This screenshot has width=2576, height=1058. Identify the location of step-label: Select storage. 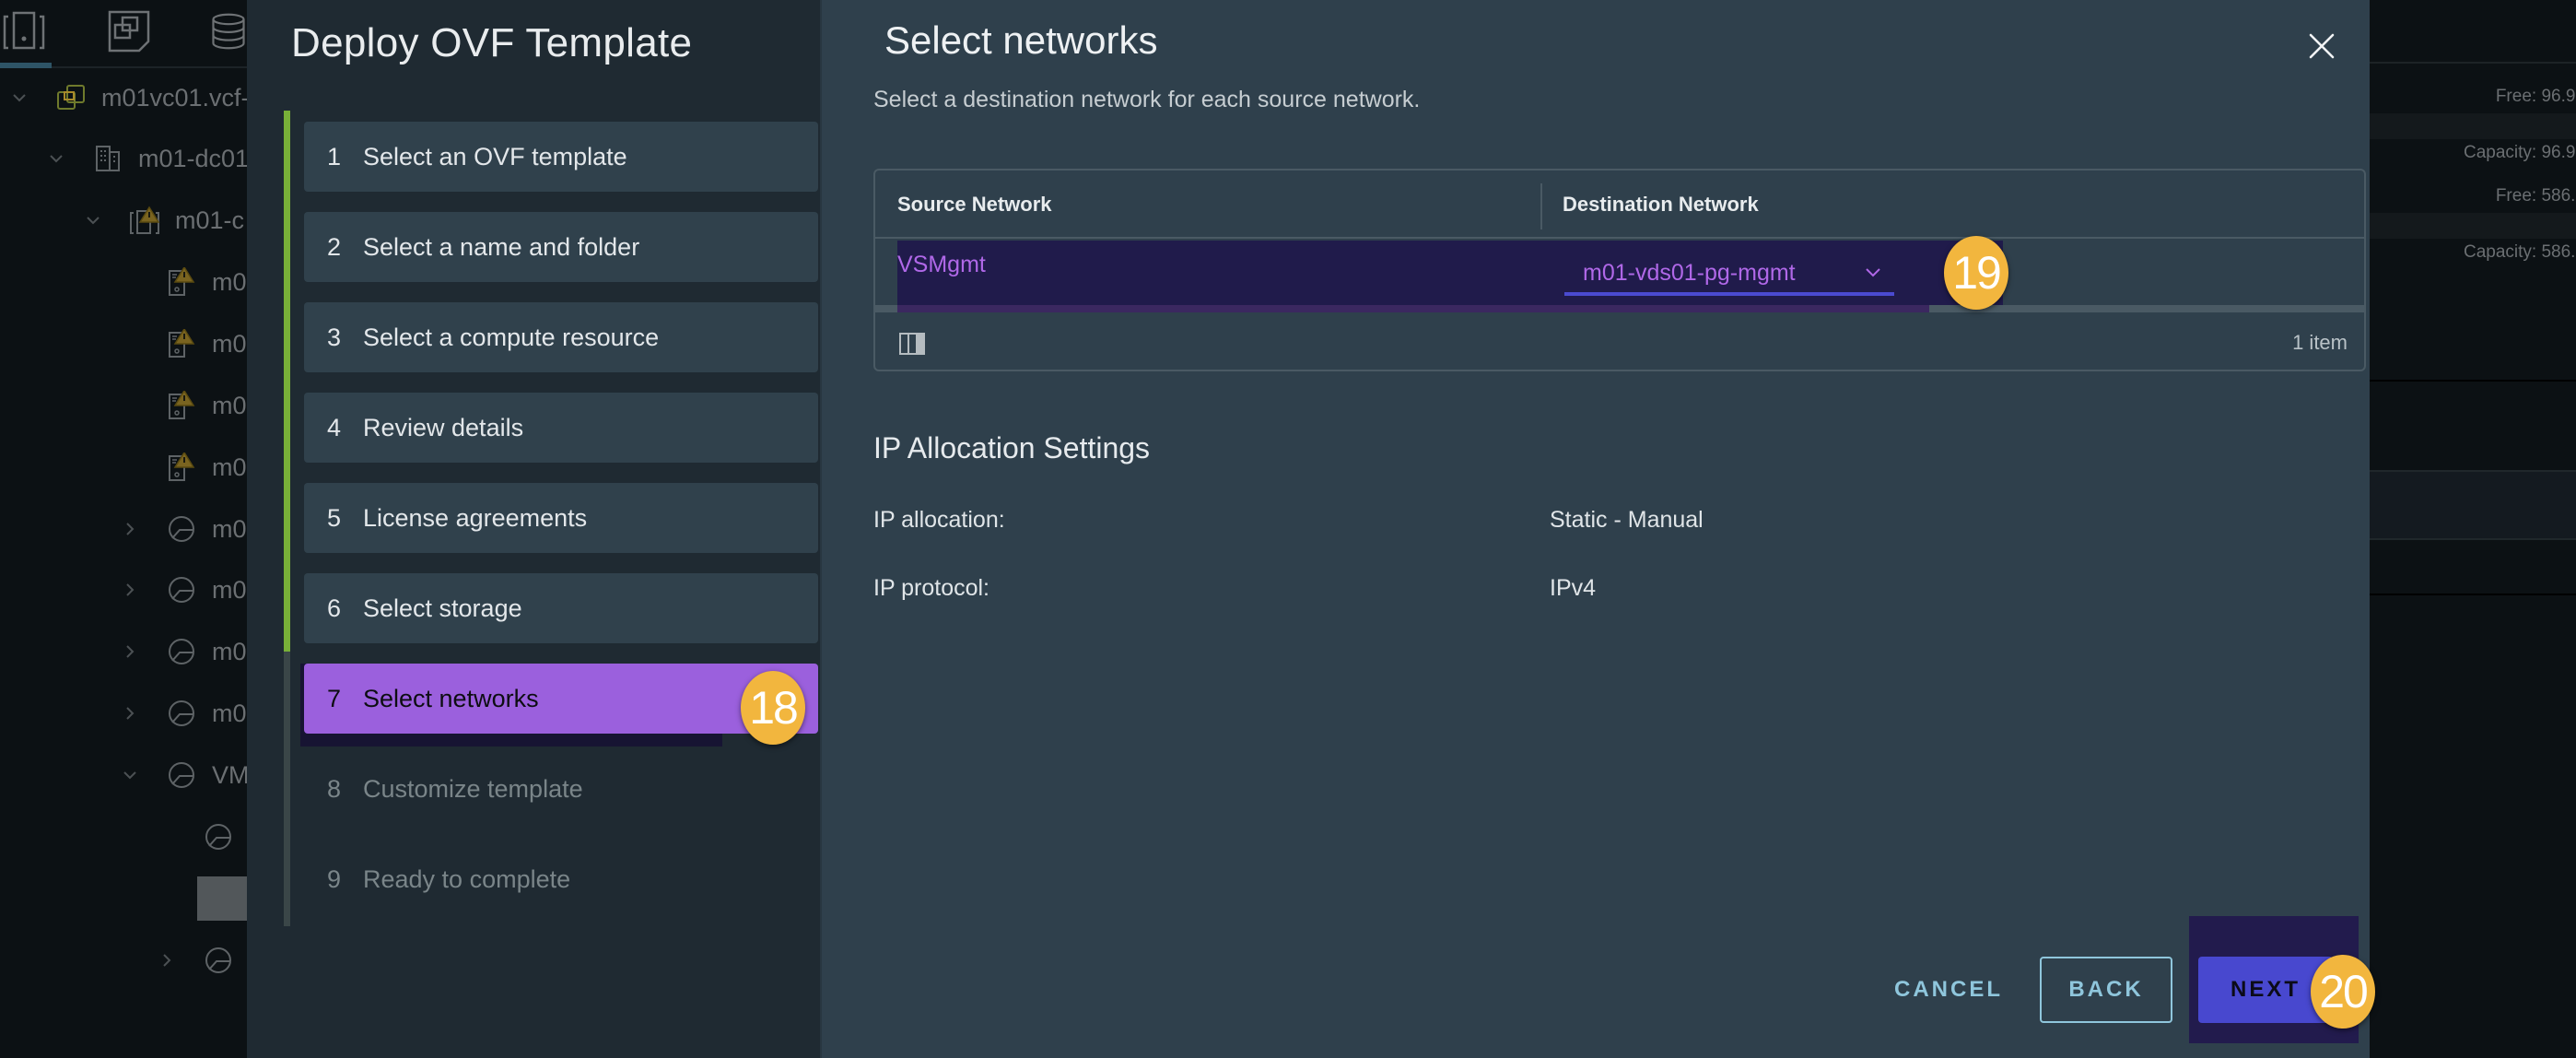
(442, 608).